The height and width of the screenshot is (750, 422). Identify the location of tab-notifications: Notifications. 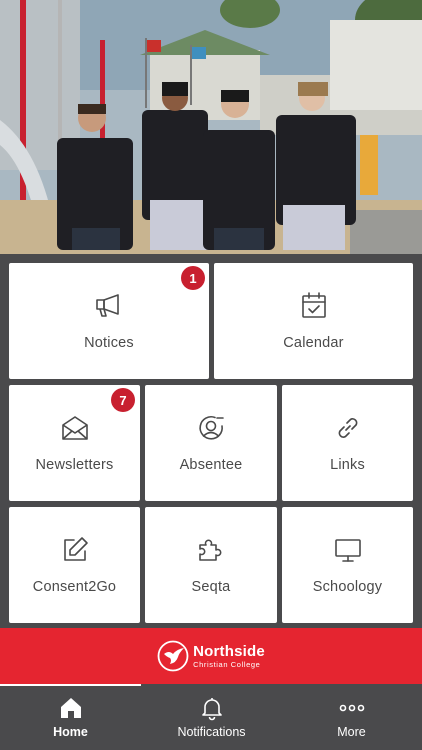
(211, 717).